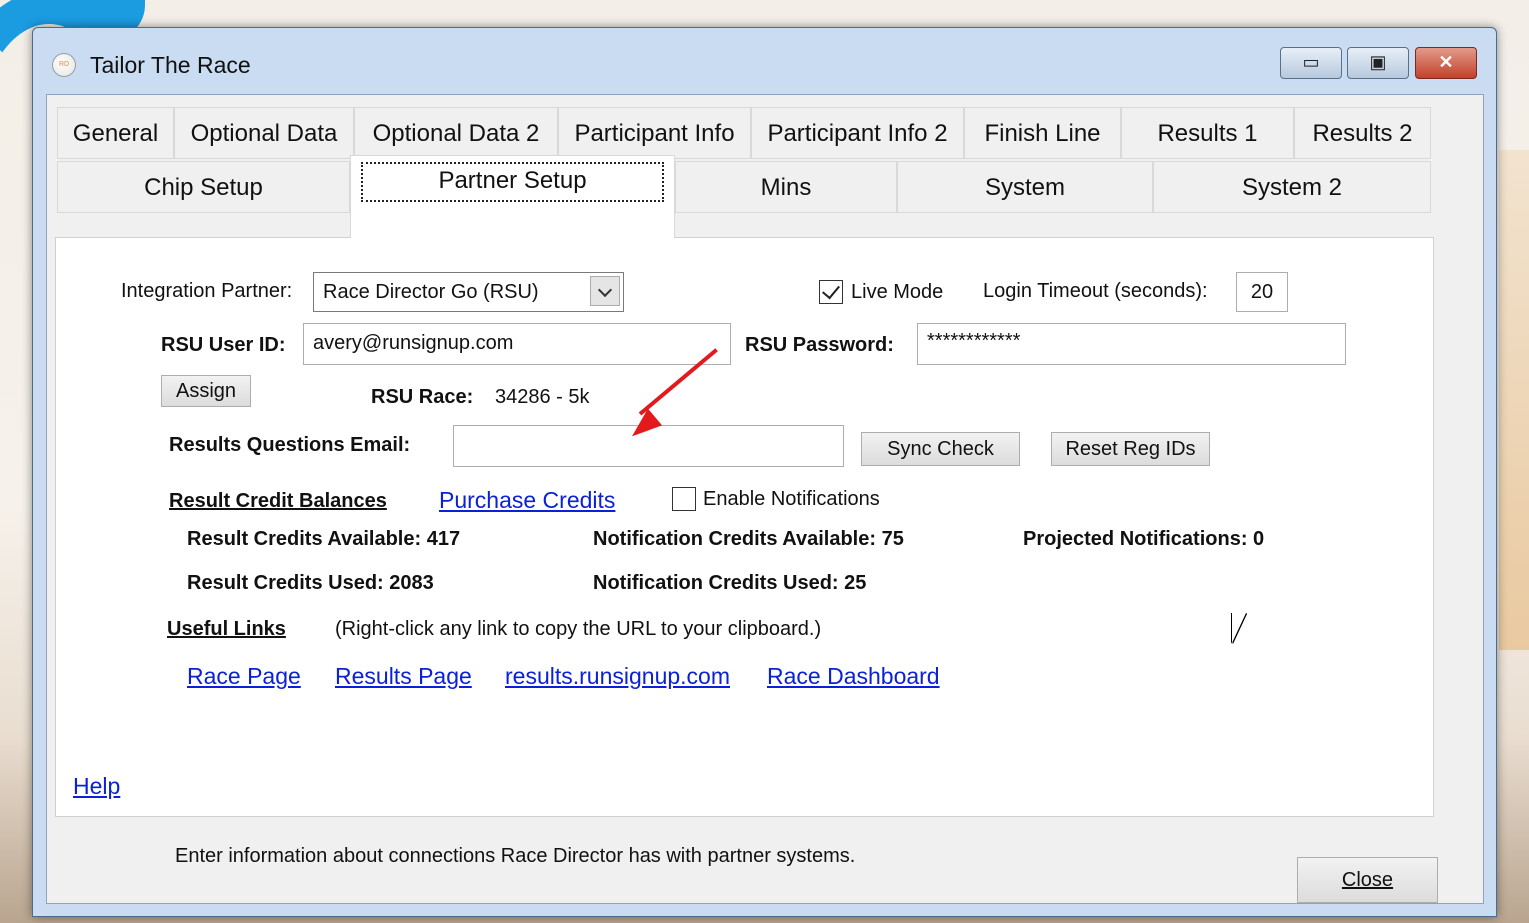 This screenshot has width=1529, height=923. What do you see at coordinates (897, 292) in the screenshot?
I see `live-mode-label: Live Mode` at bounding box center [897, 292].